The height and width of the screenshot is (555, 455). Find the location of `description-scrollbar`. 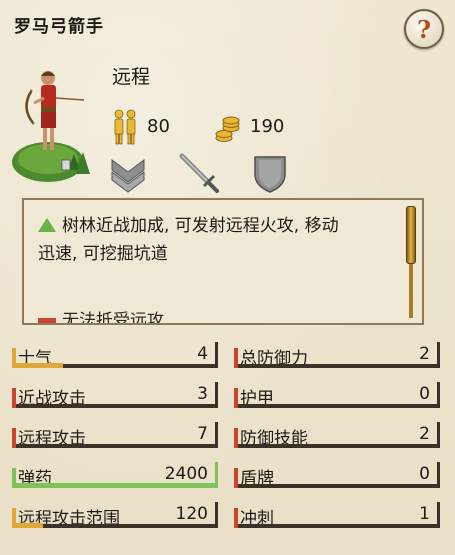

description-scrollbar is located at coordinates (411, 262).